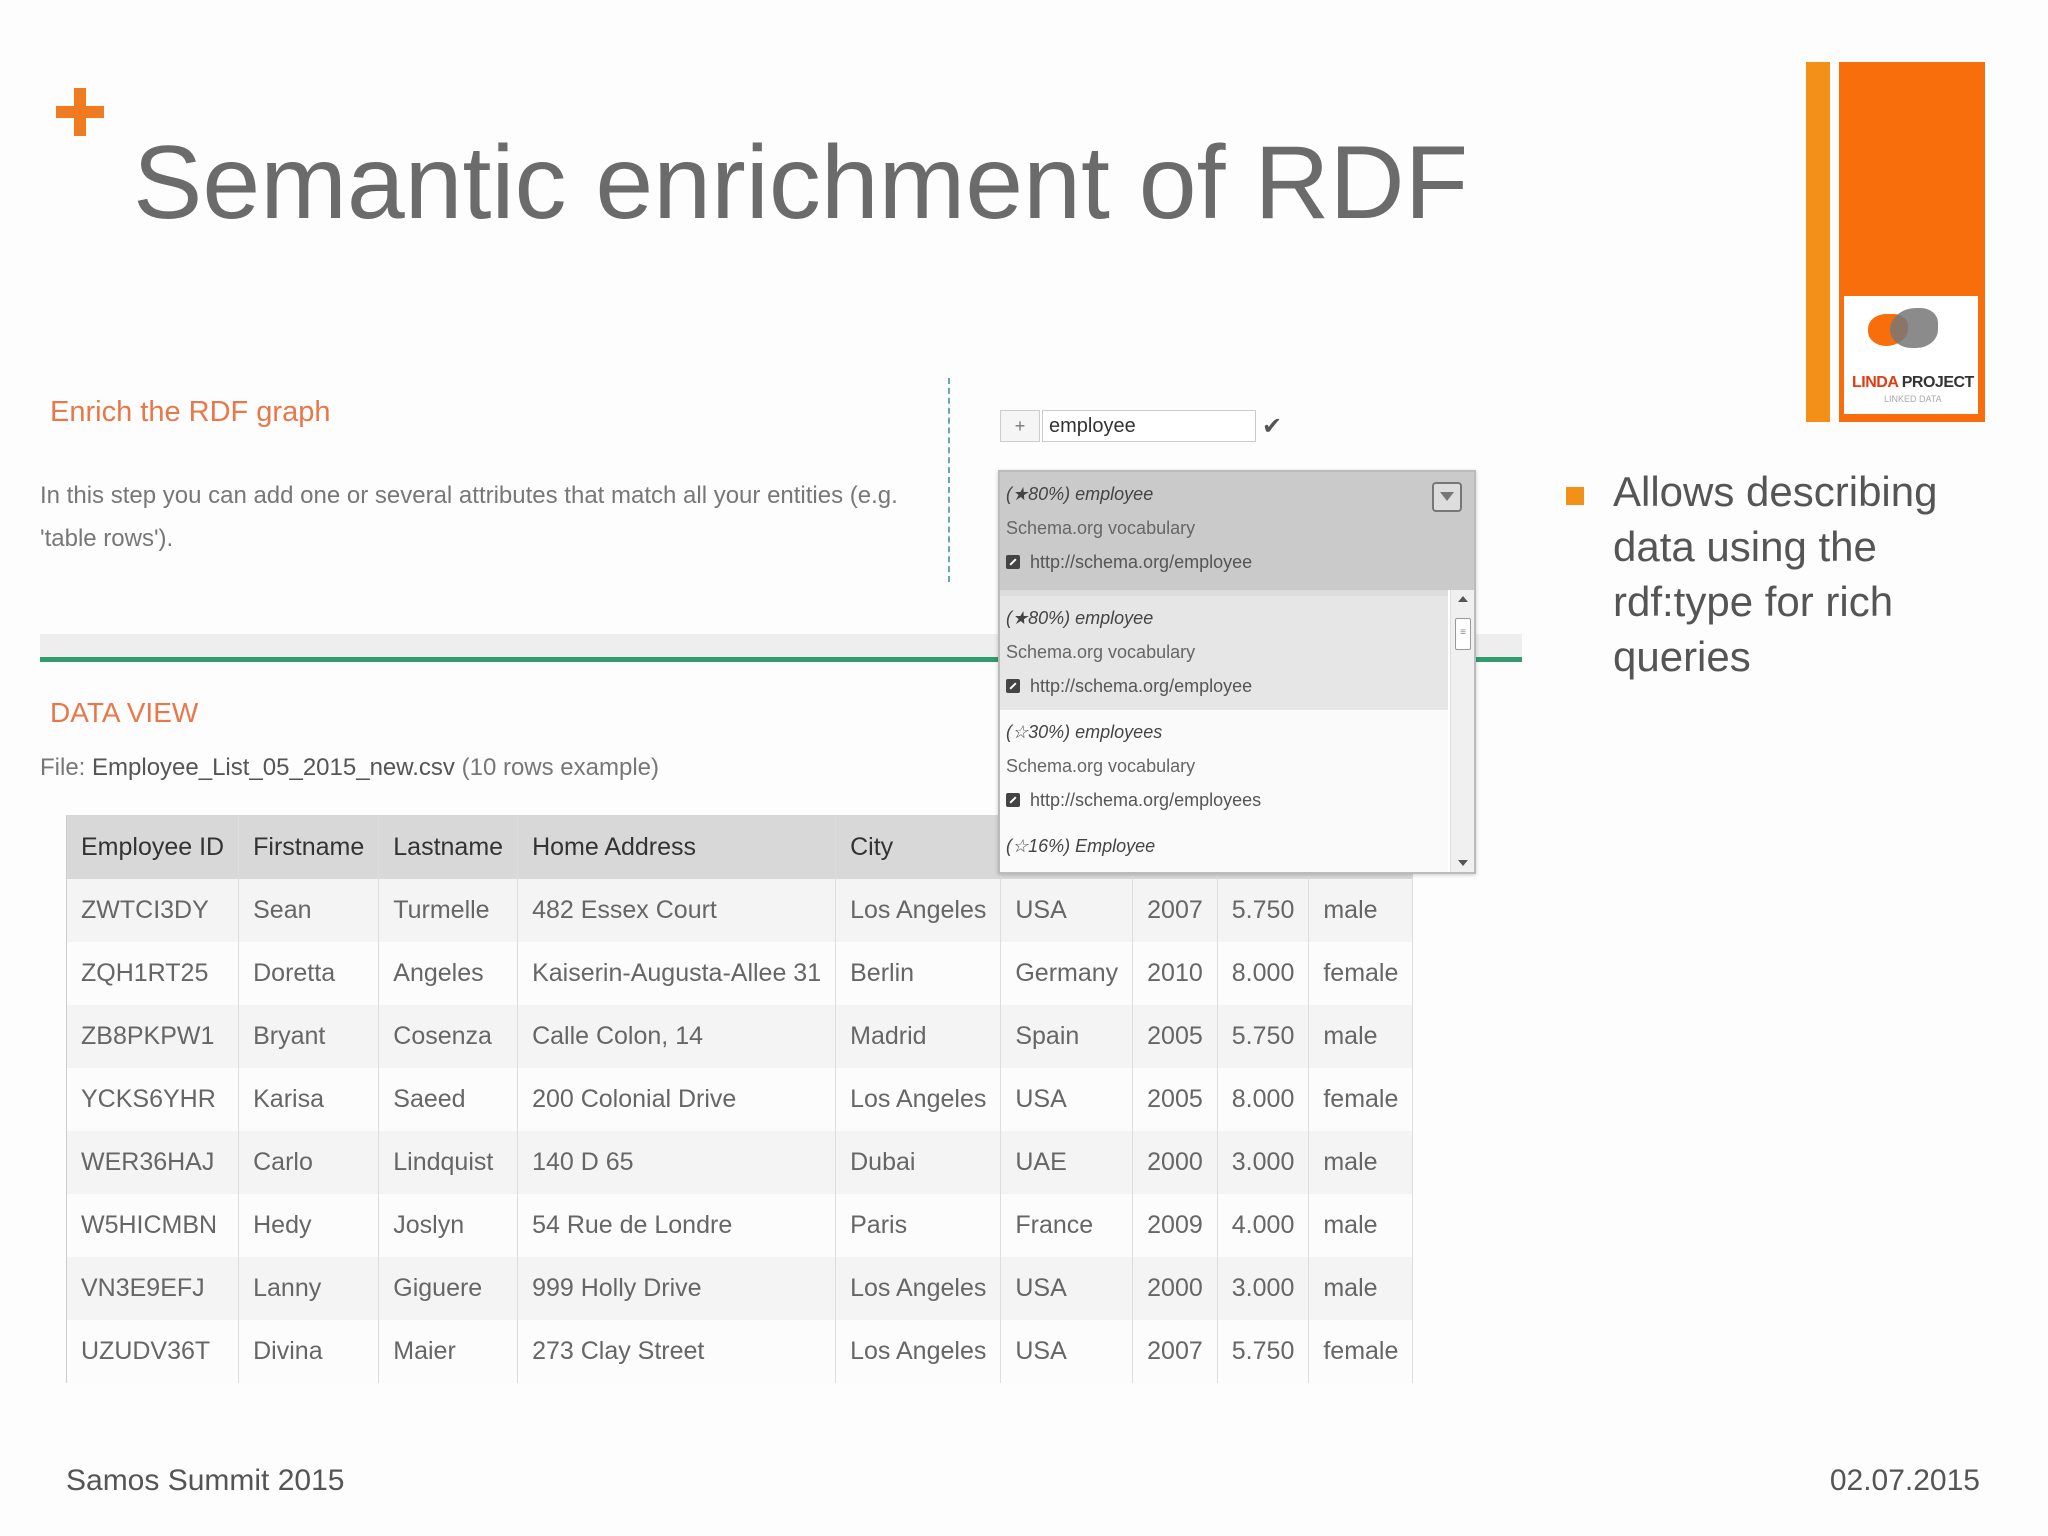  I want to click on table-cell: 273 Clay Street, so click(676, 1351).